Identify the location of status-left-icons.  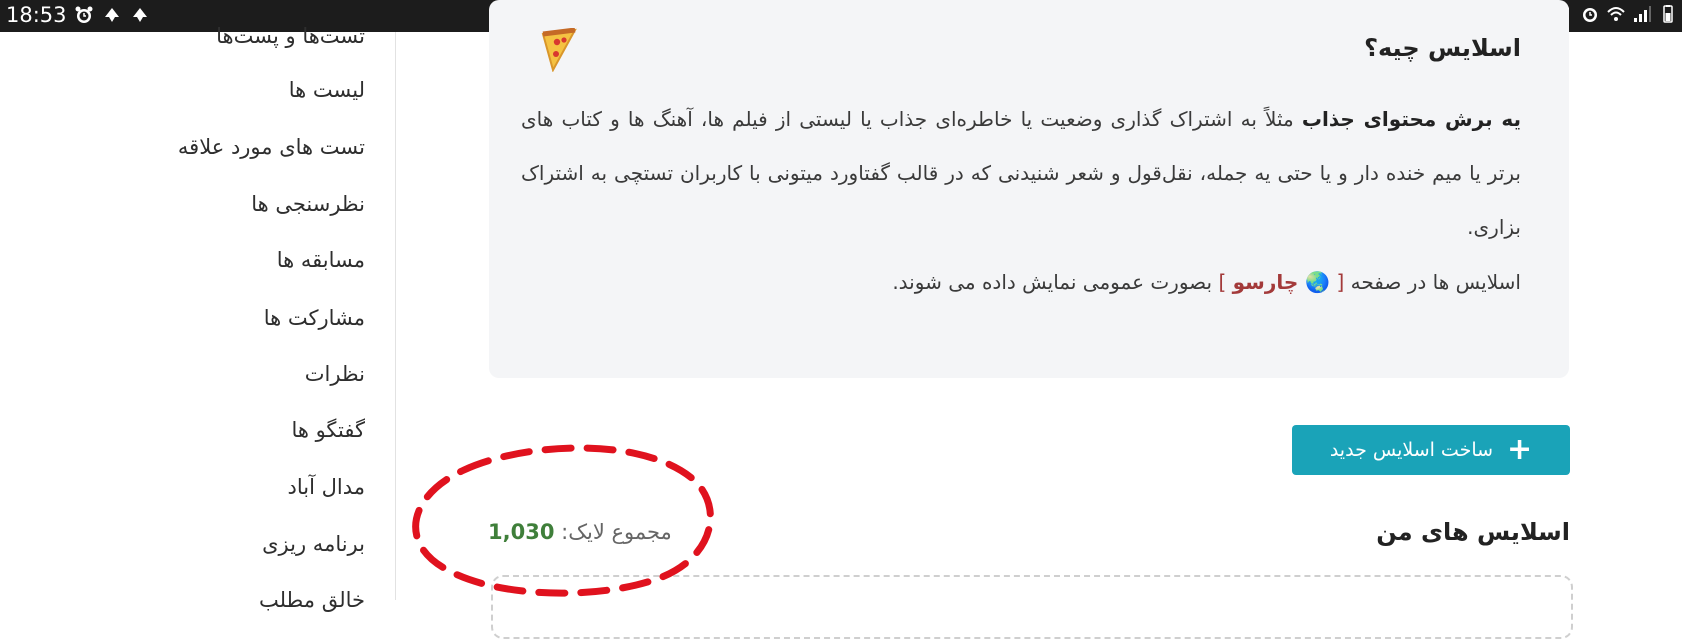
(112, 15).